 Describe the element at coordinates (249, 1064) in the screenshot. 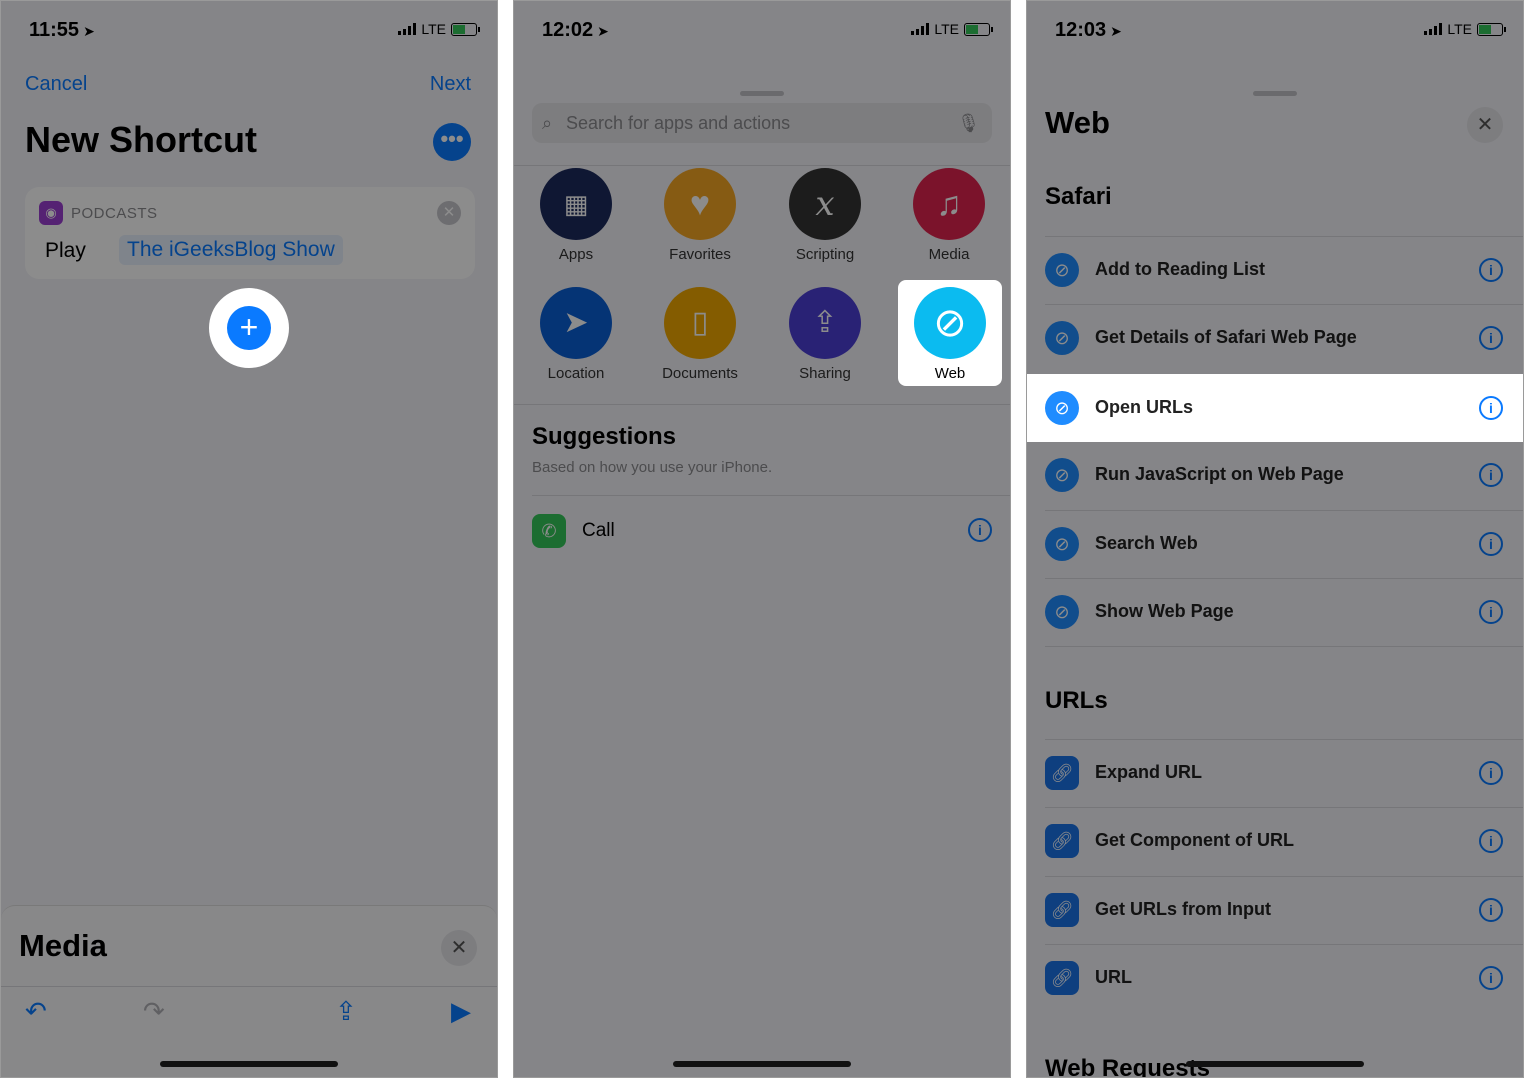

I see `home-indicator` at that location.